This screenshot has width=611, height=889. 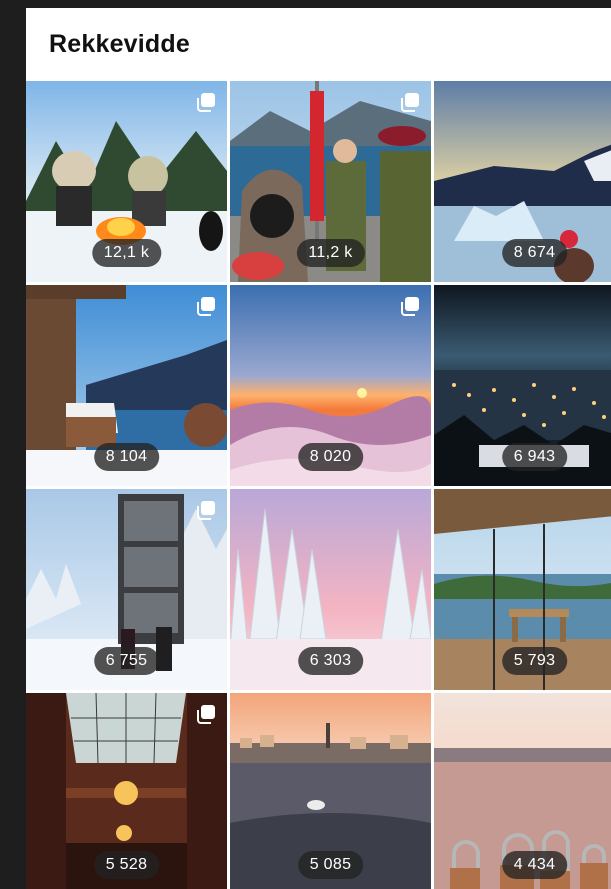 I want to click on post-tile-6: 6 943, so click(x=522, y=385).